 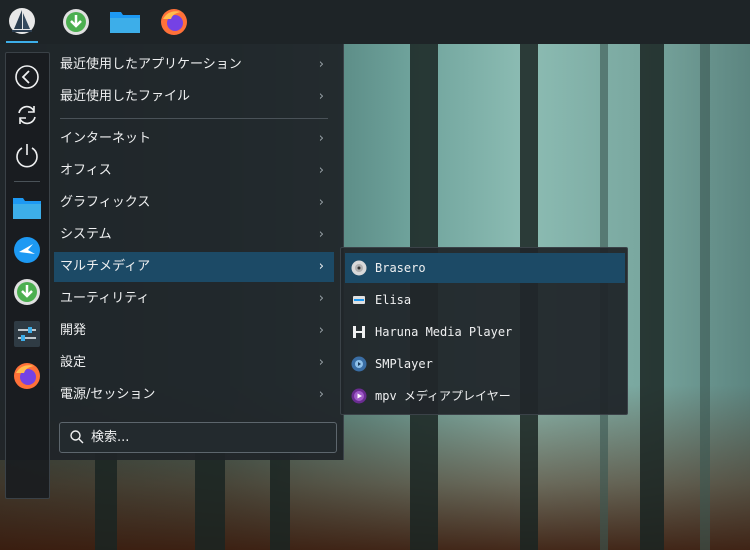 I want to click on favorites-separator, so click(x=27, y=181).